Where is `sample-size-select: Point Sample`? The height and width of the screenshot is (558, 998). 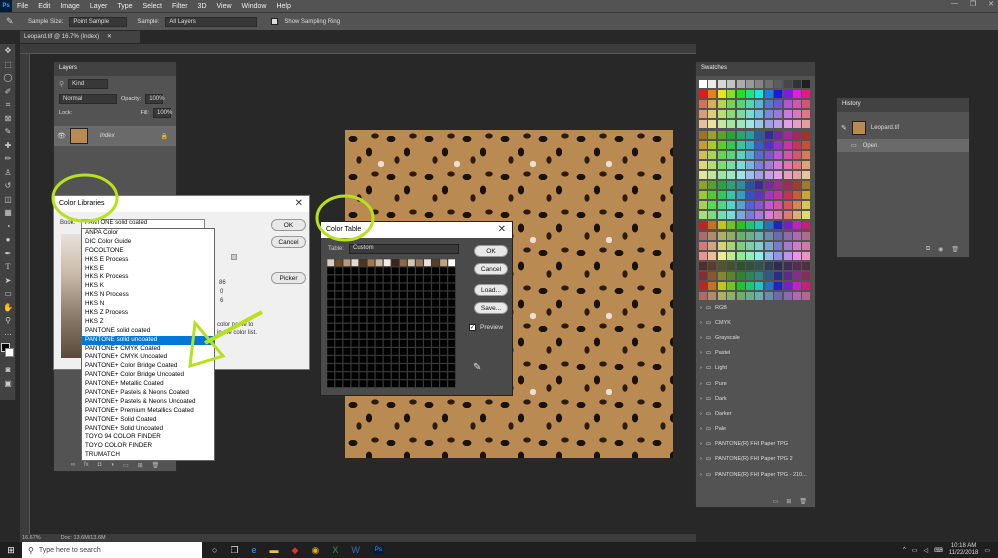
sample-size-select: Point Sample is located at coordinates (98, 21).